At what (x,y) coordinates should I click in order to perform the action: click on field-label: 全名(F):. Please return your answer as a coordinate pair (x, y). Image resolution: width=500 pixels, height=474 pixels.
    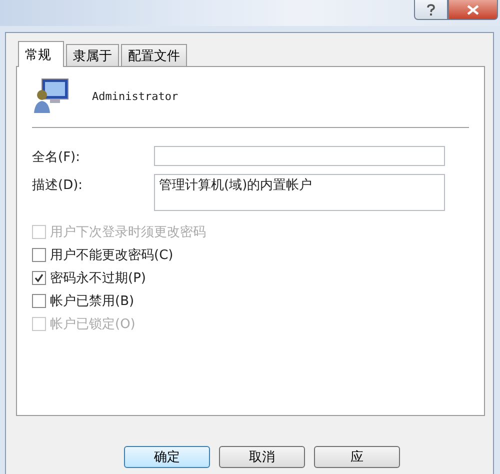
    Looking at the image, I should click on (57, 157).